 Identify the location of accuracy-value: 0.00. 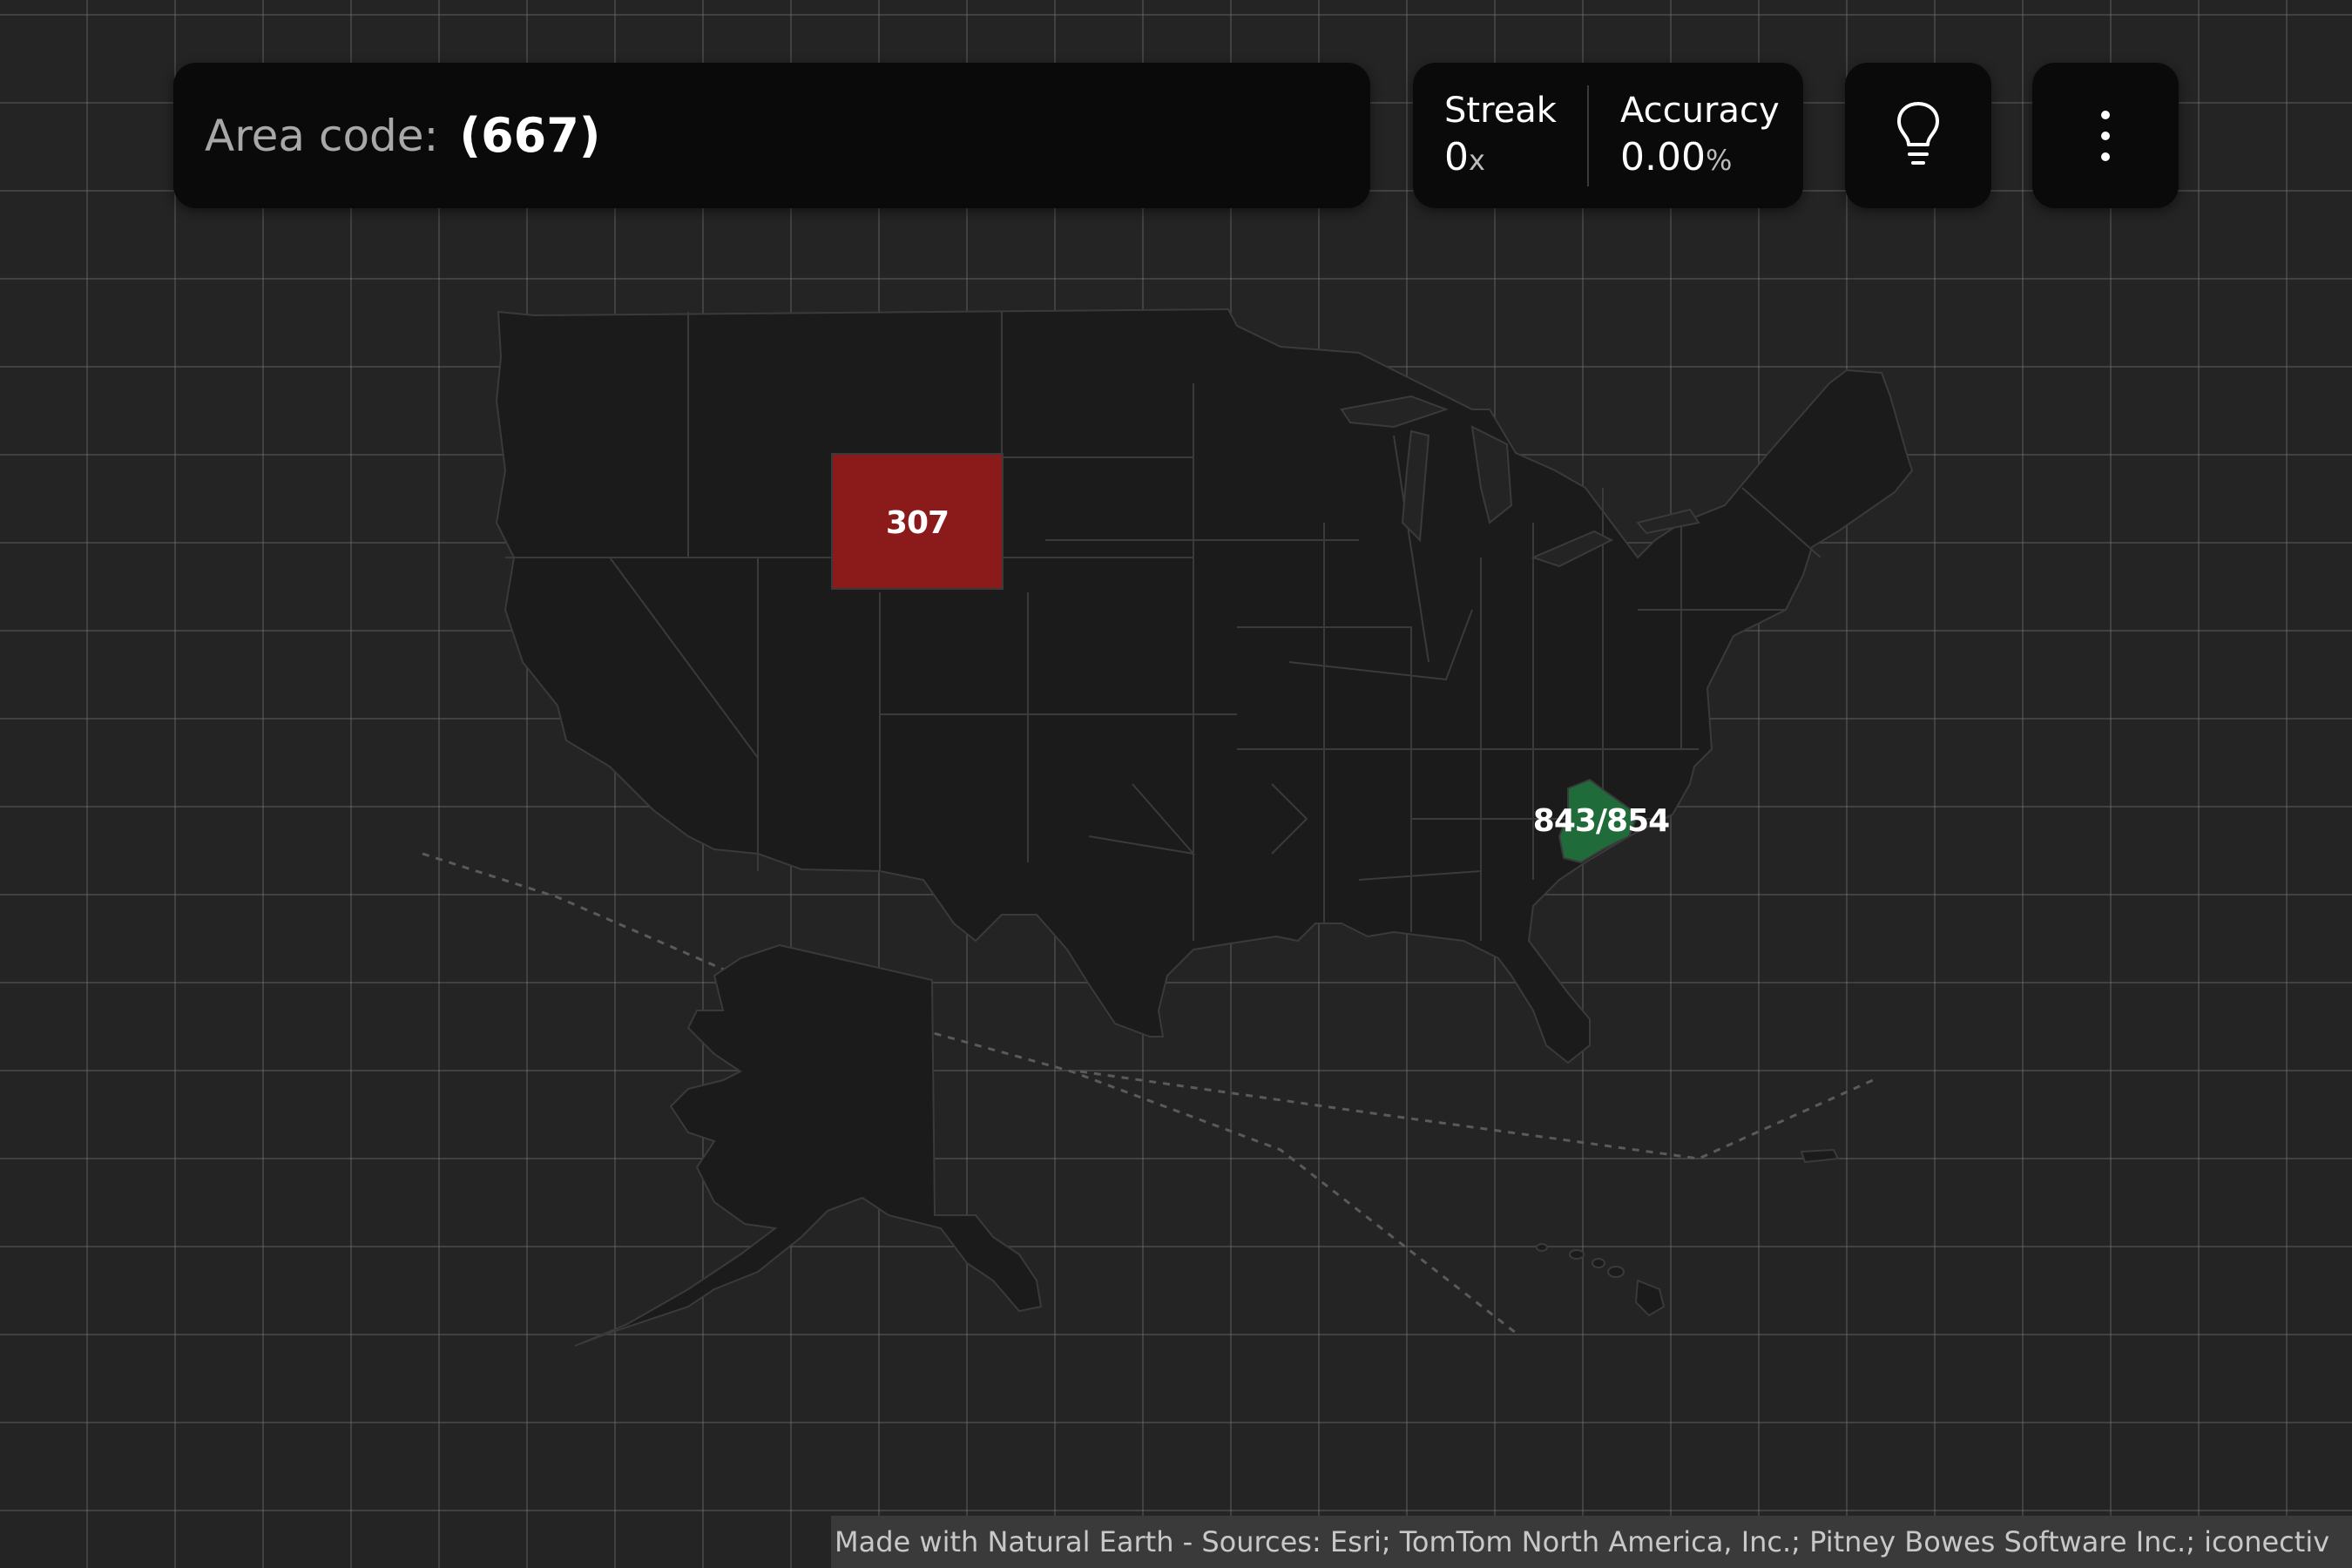
(1663, 157).